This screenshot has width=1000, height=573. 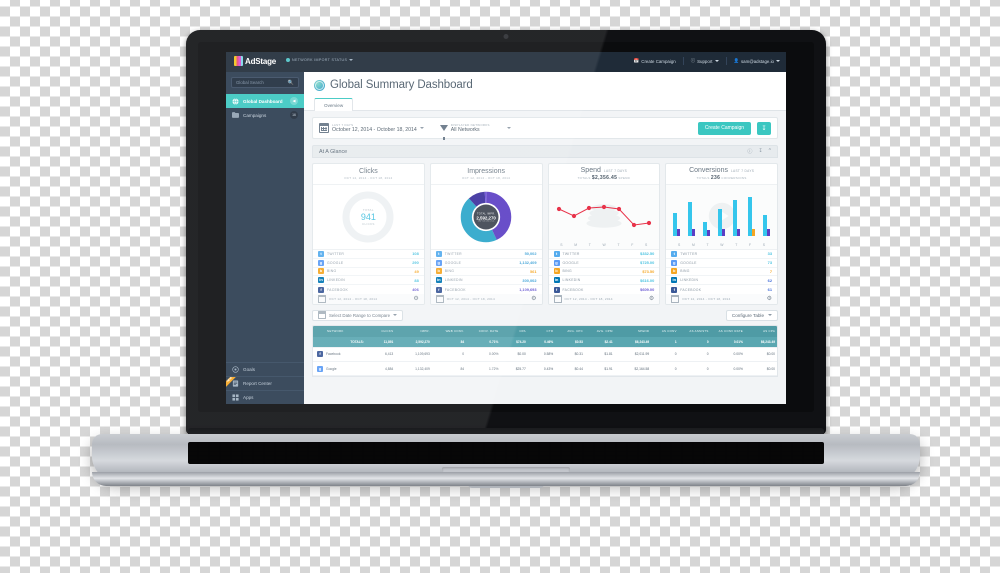 What do you see at coordinates (545, 369) in the screenshot?
I see `table-row: g Google 4,884 1,132,409 84 1.72% $25.77` at bounding box center [545, 369].